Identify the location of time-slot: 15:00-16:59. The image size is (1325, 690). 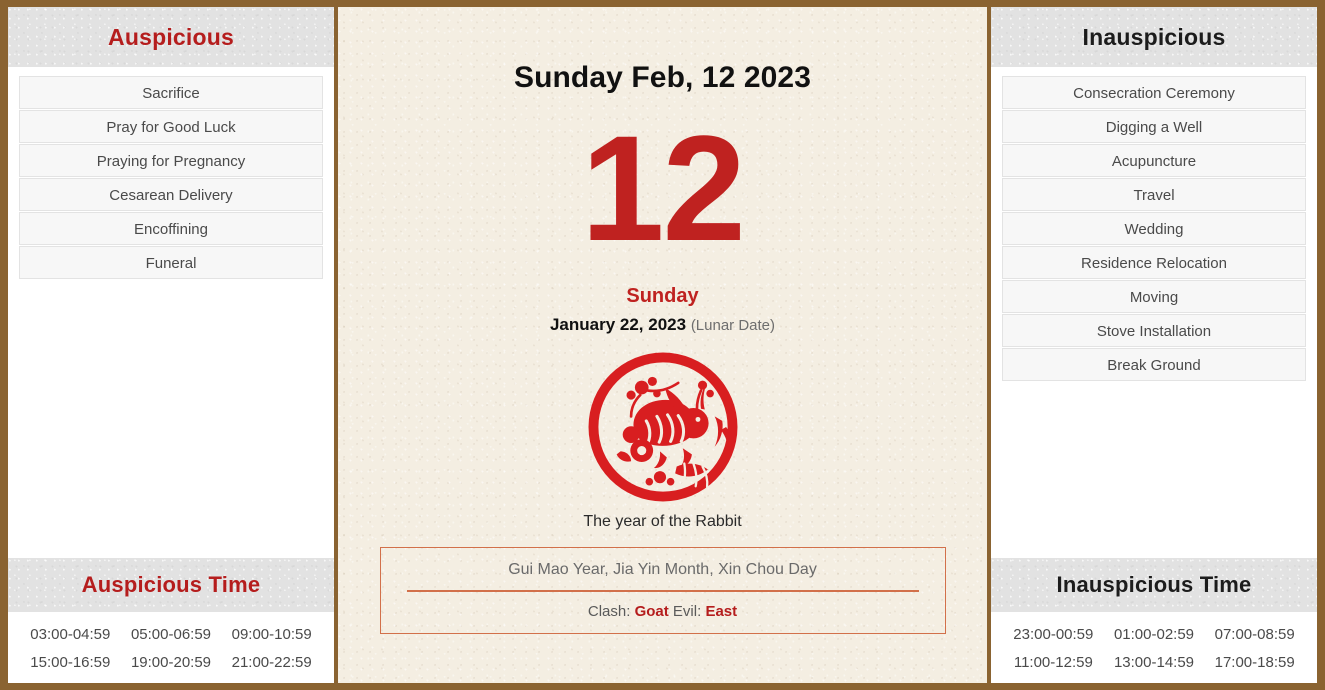
(70, 662).